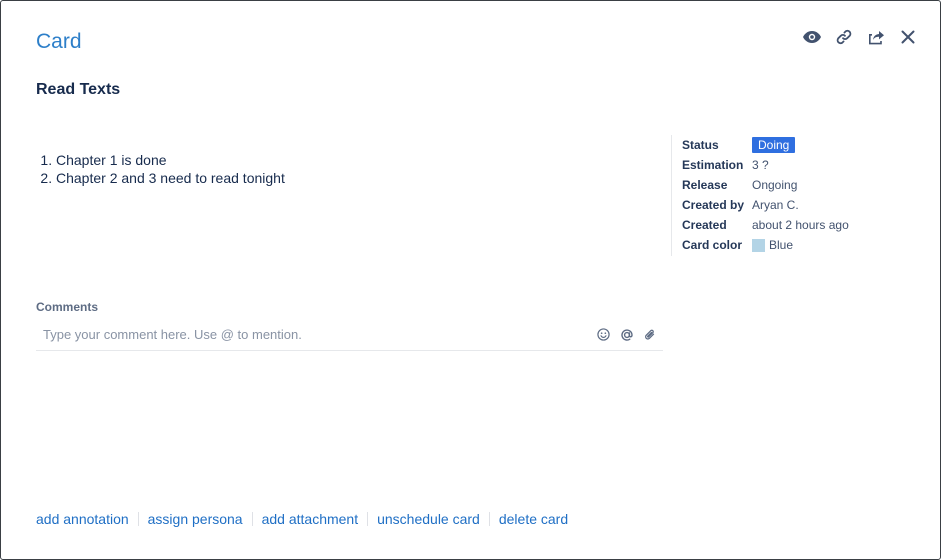 The height and width of the screenshot is (560, 941). I want to click on meta-created-by-row: Created by Aryan C., so click(796, 205).